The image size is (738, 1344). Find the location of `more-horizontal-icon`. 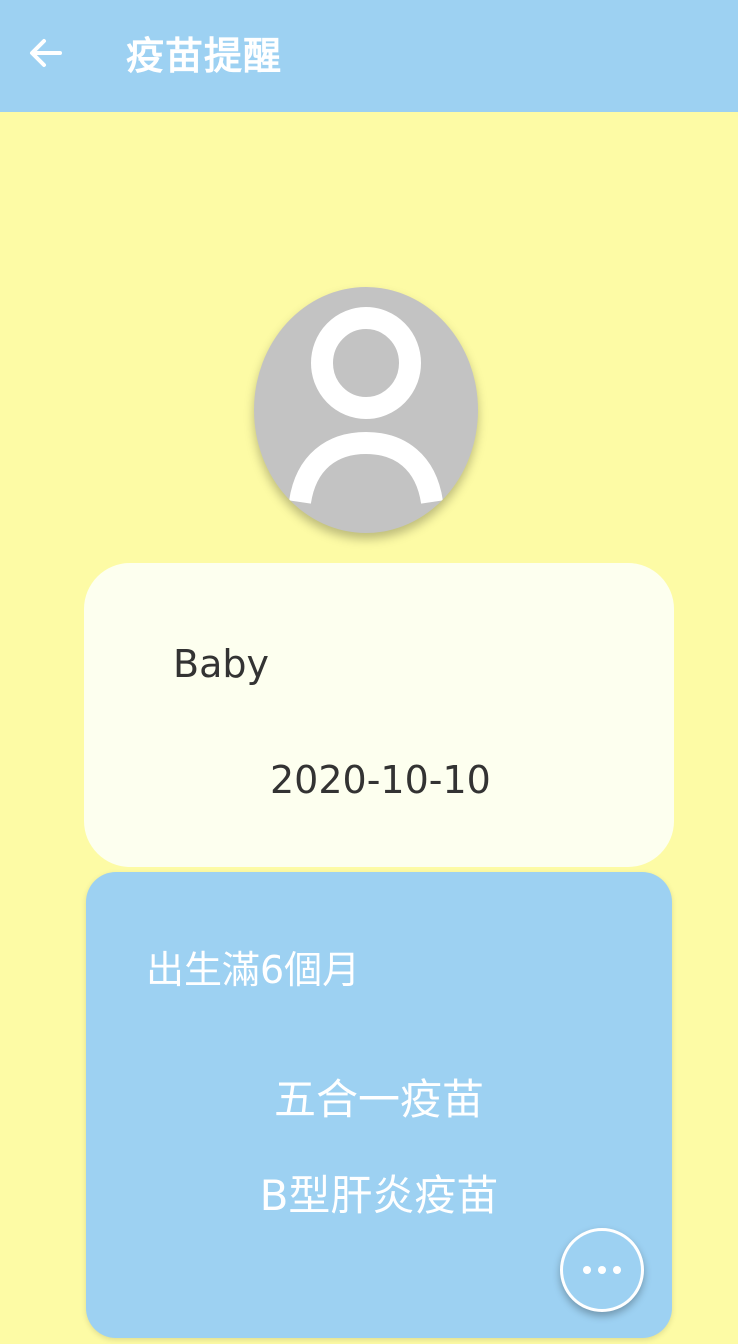

more-horizontal-icon is located at coordinates (602, 1270).